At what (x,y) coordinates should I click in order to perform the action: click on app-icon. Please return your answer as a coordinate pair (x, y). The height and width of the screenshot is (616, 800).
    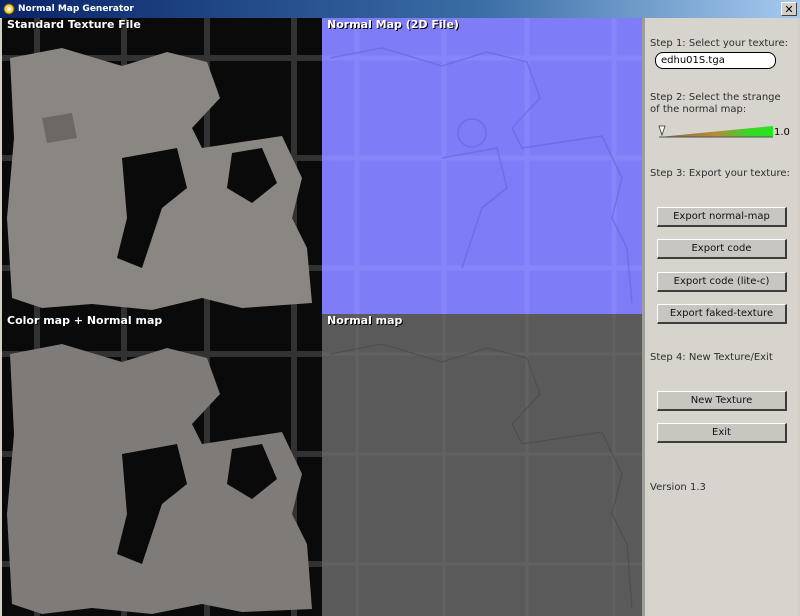
    Looking at the image, I should click on (9, 9).